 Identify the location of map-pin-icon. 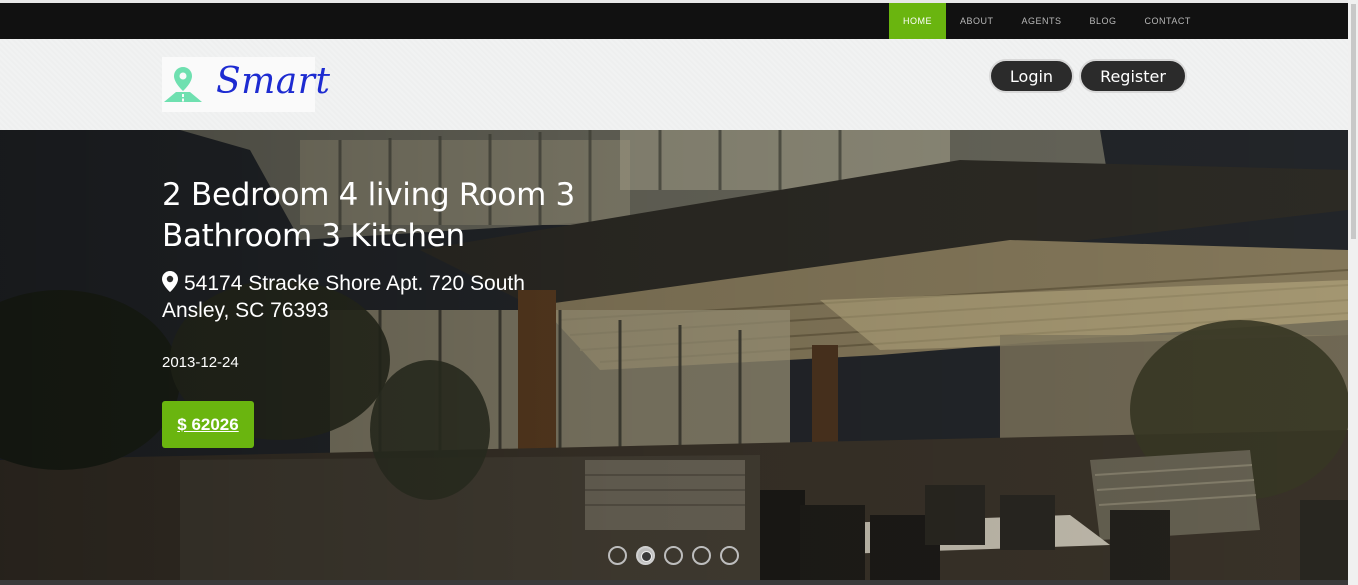
(170, 281).